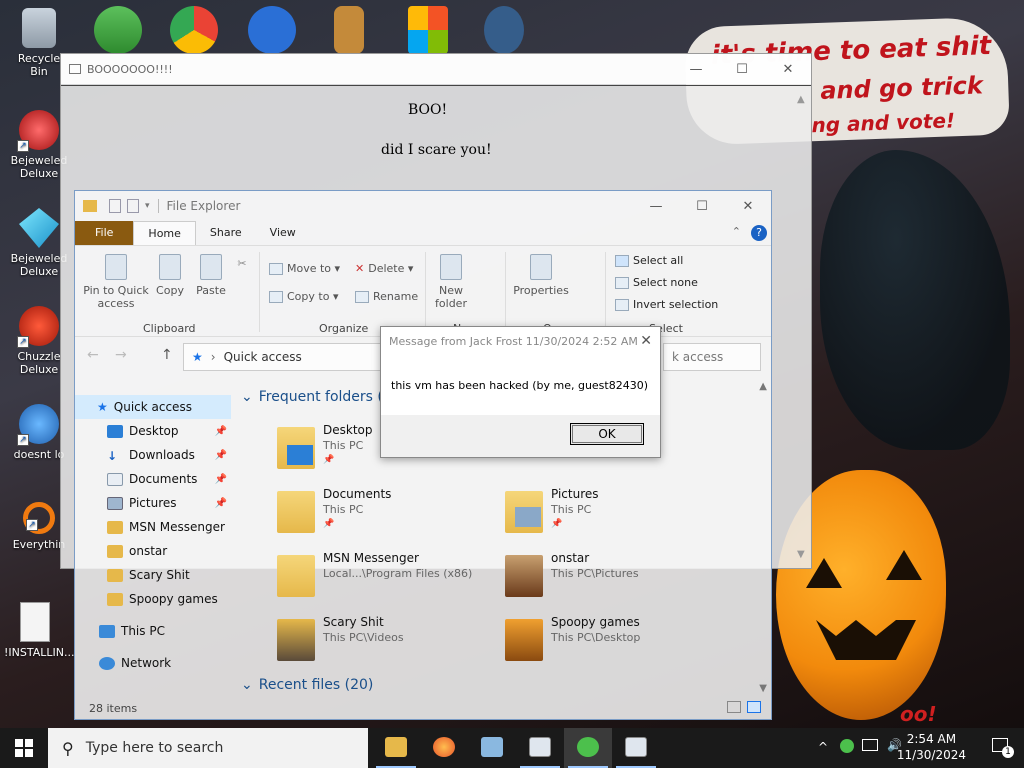 This screenshot has width=1024, height=768. What do you see at coordinates (915, 300) in the screenshot?
I see `wallpaper-tree` at bounding box center [915, 300].